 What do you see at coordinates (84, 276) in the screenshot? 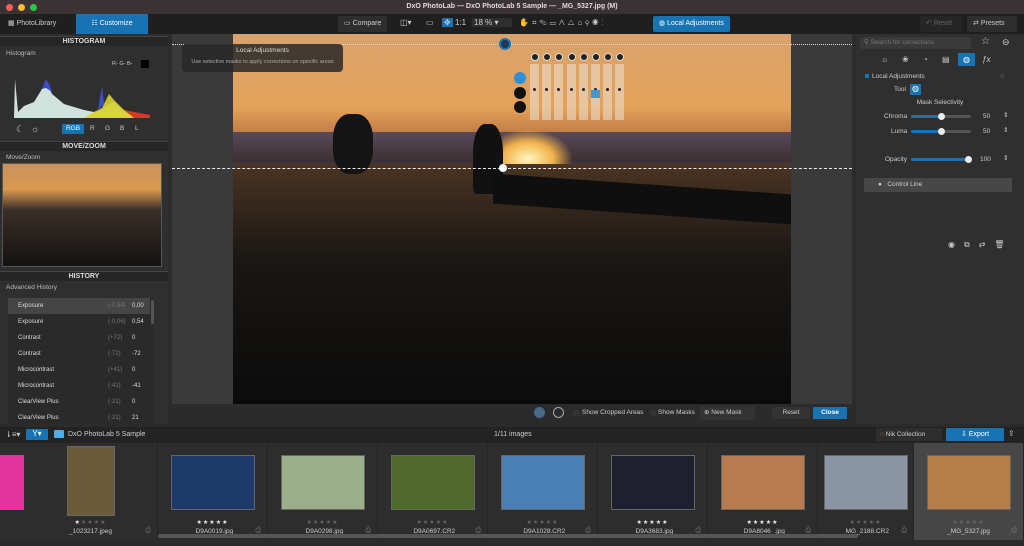
I see `history-header: HISTORY` at bounding box center [84, 276].